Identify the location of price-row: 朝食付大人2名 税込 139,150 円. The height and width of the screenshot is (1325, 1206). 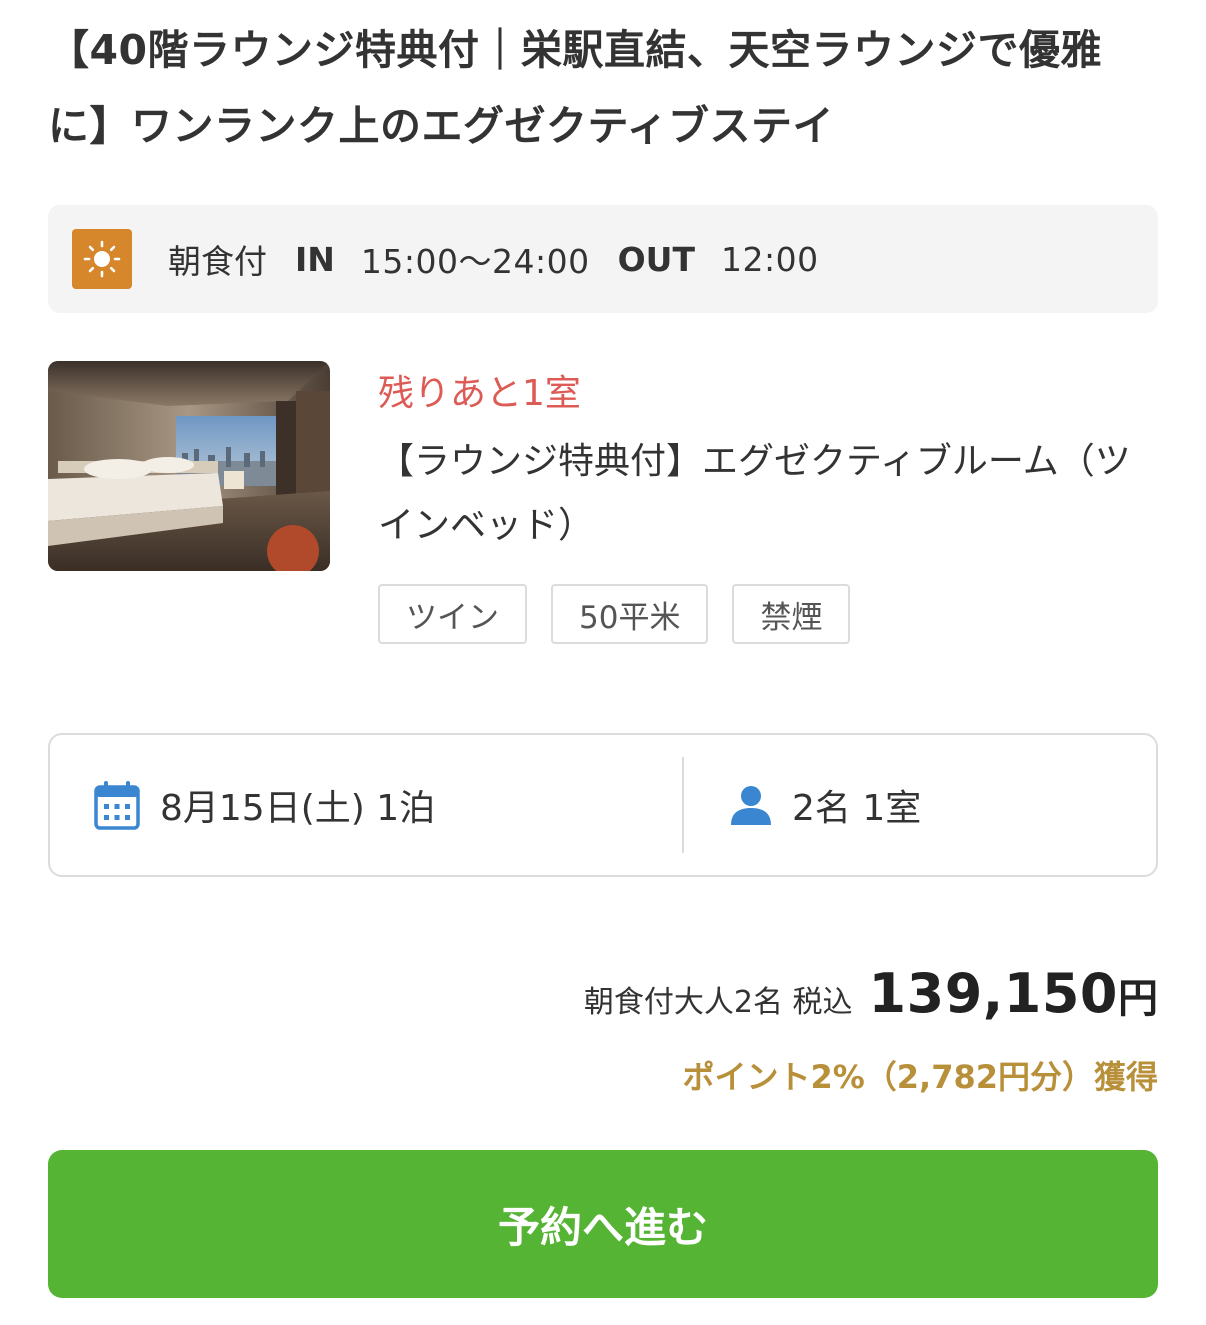
(871, 993).